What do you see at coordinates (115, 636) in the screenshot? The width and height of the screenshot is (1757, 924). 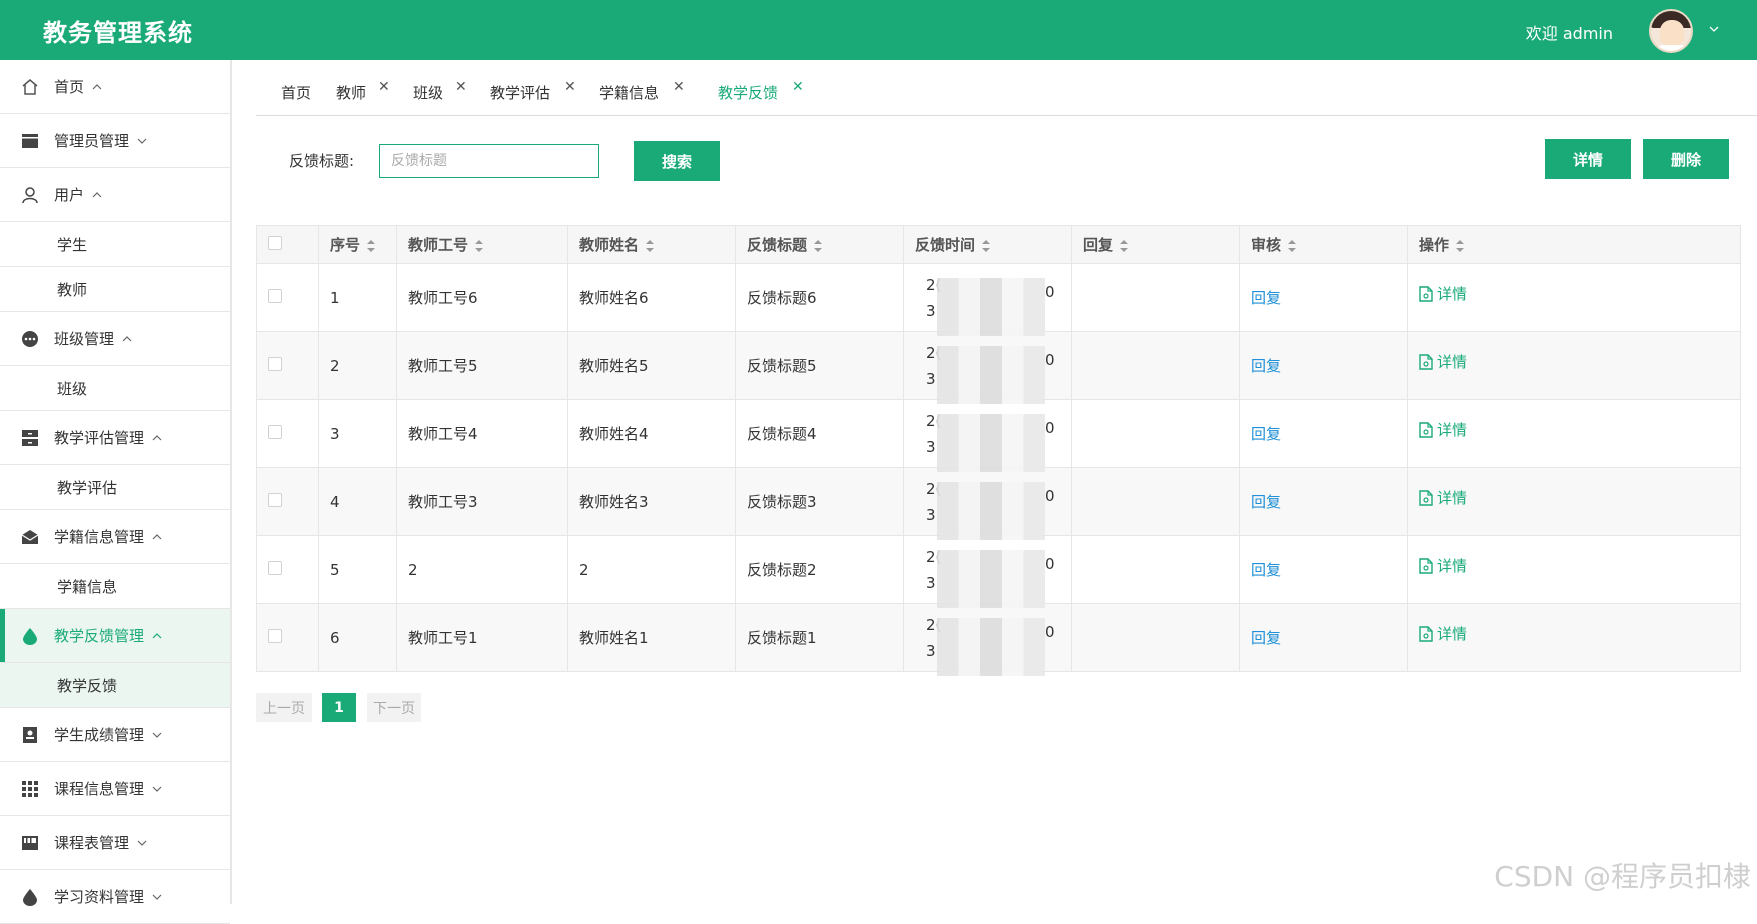 I see `sidebar-item-feedback: 教学反馈管理` at bounding box center [115, 636].